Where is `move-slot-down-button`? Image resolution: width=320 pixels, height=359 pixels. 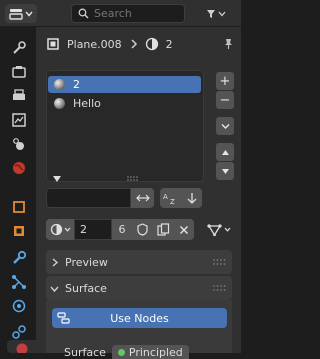 move-slot-down-button is located at coordinates (225, 171).